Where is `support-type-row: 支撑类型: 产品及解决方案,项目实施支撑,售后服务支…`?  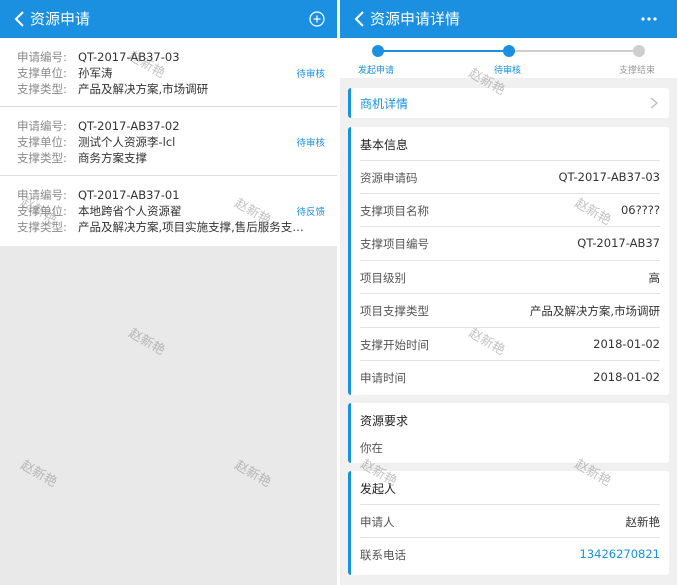
support-type-row: 支撑类型: 产品及解决方案,项目实施支撑,售后服务支… is located at coordinates (160, 227).